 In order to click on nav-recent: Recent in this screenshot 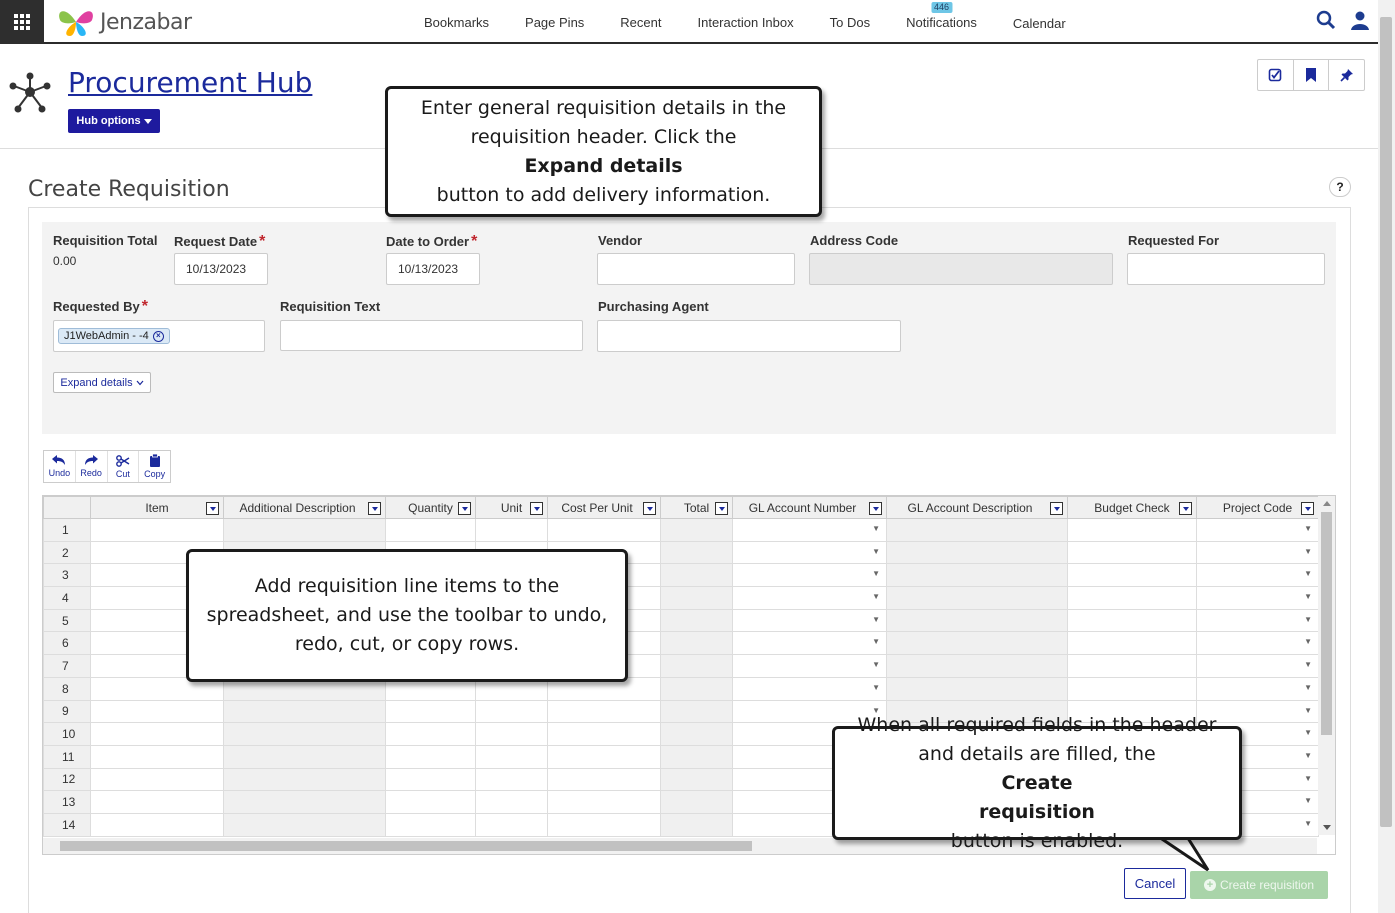, I will do `click(640, 22)`.